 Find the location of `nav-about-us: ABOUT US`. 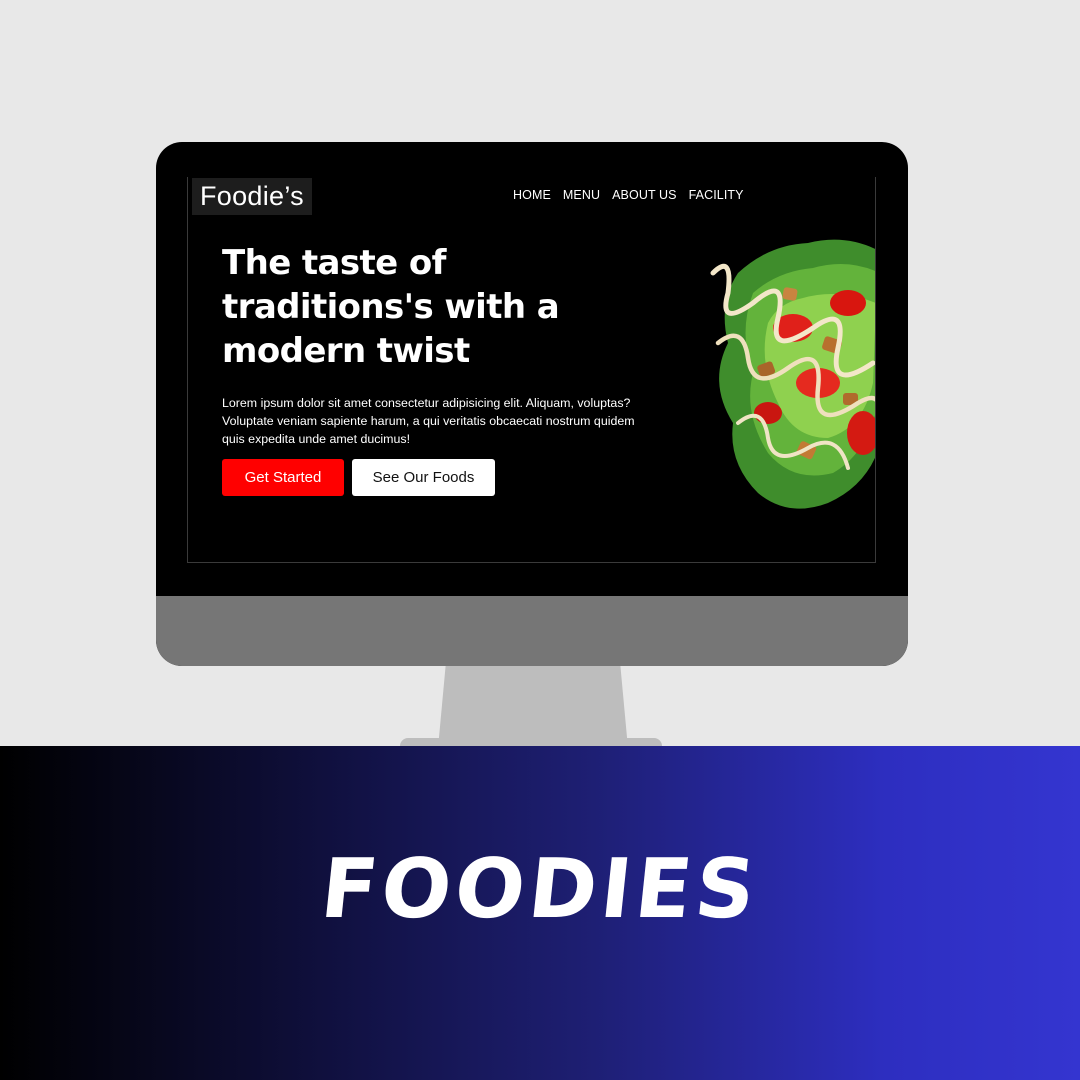

nav-about-us: ABOUT US is located at coordinates (644, 195).